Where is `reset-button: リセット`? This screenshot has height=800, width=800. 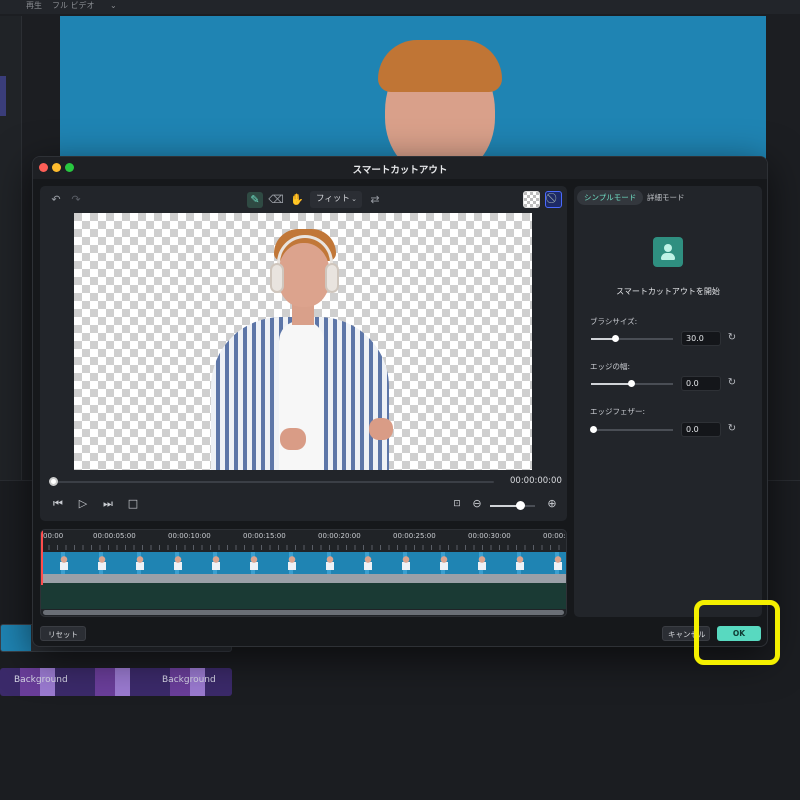
reset-button: リセット is located at coordinates (63, 633).